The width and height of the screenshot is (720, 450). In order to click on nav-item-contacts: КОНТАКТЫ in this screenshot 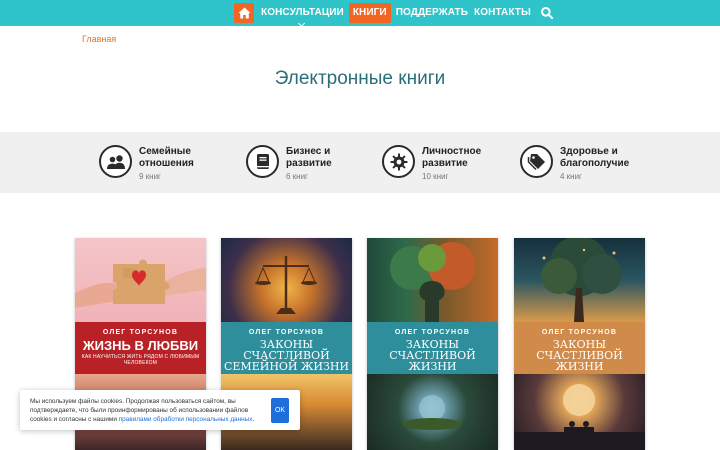, I will do `click(502, 13)`.